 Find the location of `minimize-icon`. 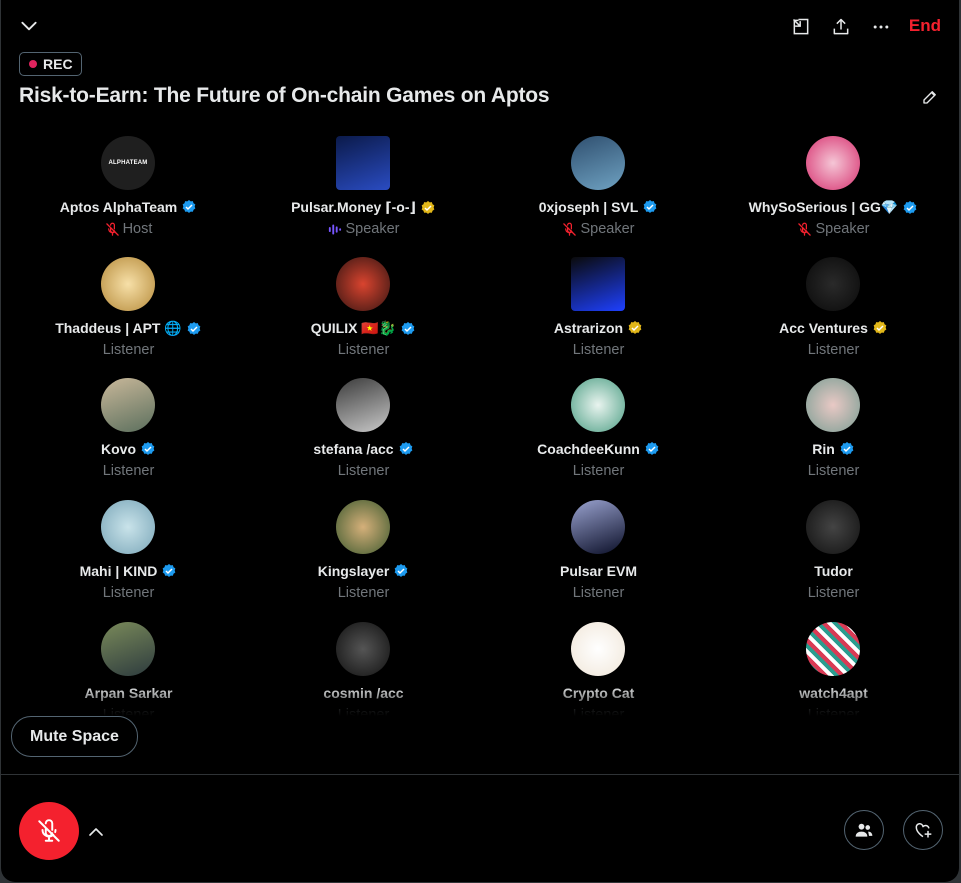

minimize-icon is located at coordinates (801, 27).